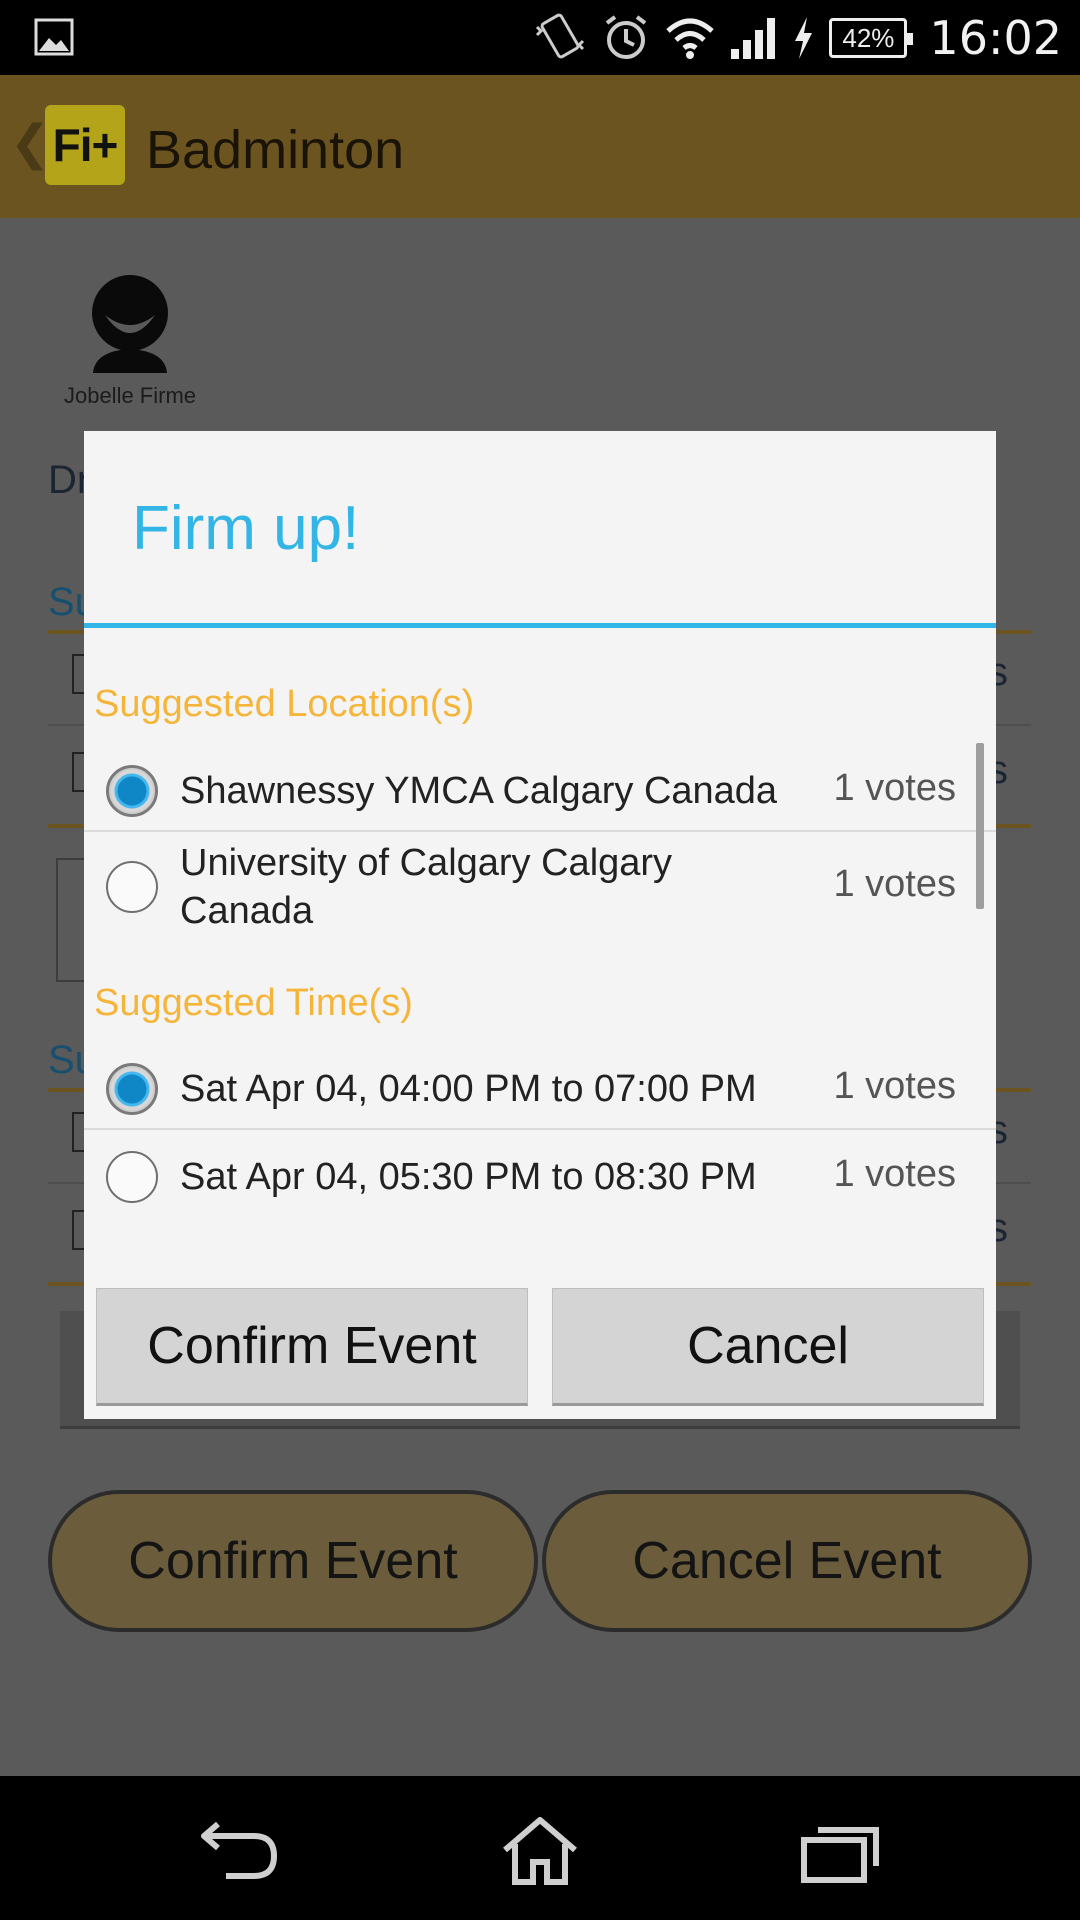 The height and width of the screenshot is (1920, 1080). What do you see at coordinates (85, 145) in the screenshot?
I see `app-logo: Fi+` at bounding box center [85, 145].